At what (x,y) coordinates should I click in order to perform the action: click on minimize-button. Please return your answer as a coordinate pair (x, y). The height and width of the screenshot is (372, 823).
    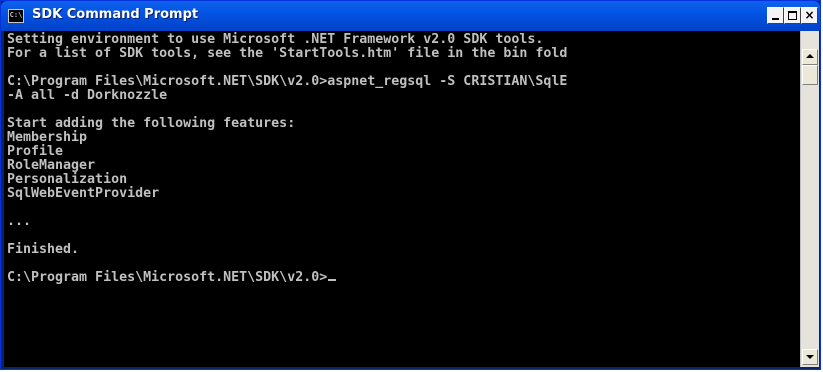
    Looking at the image, I should click on (775, 15).